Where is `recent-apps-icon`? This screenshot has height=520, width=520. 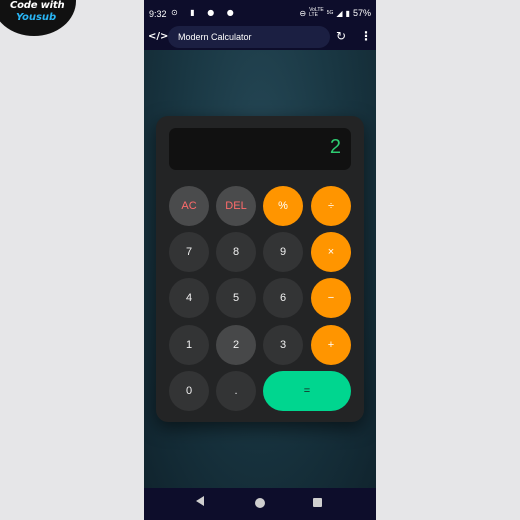
recent-apps-icon is located at coordinates (317, 502).